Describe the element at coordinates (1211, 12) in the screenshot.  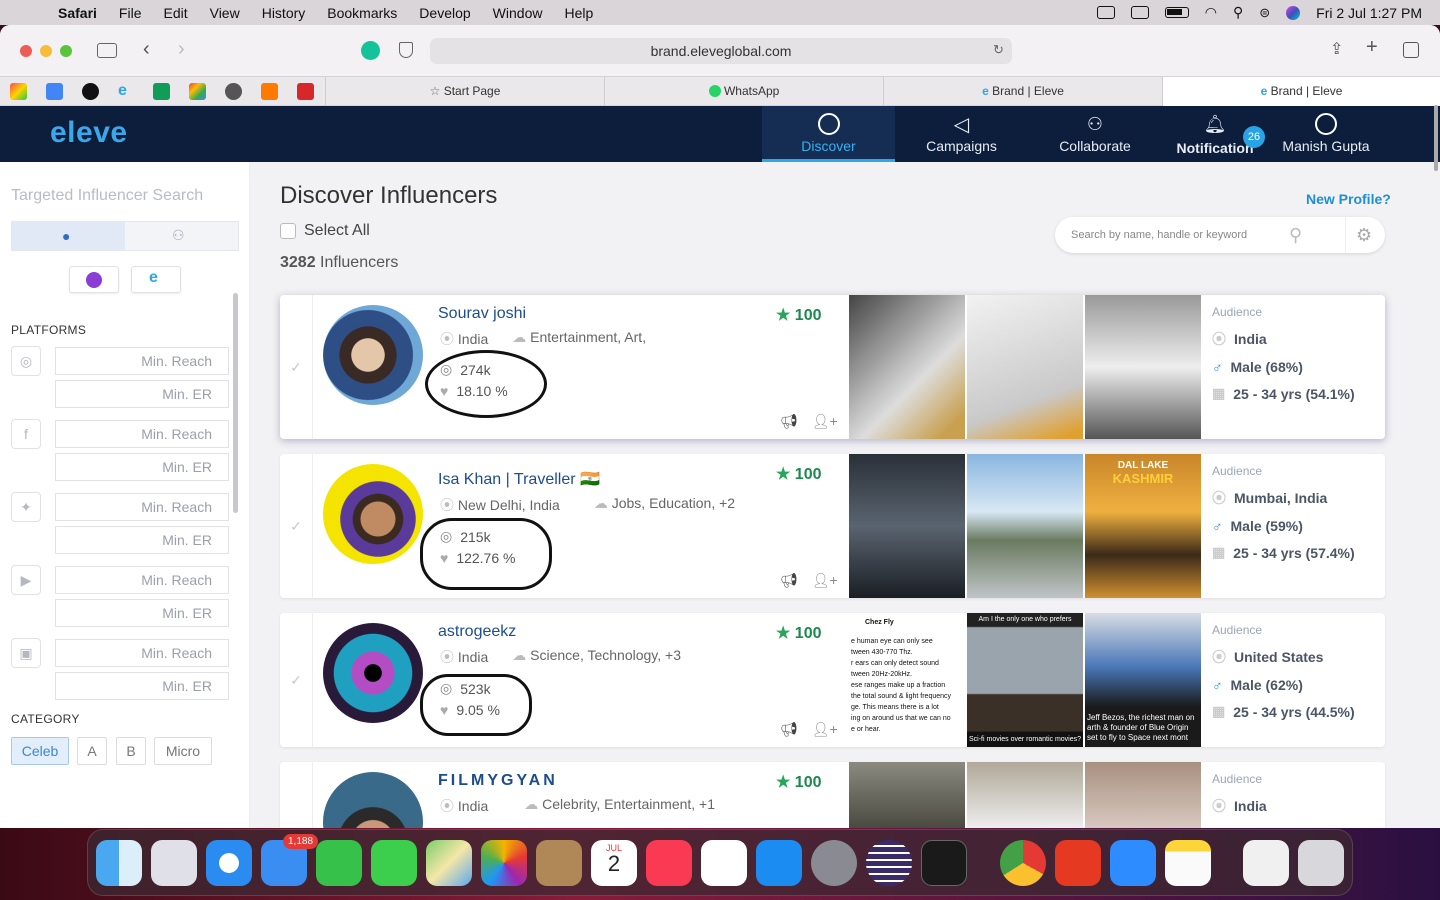
I see `wifi-icon: ◠` at that location.